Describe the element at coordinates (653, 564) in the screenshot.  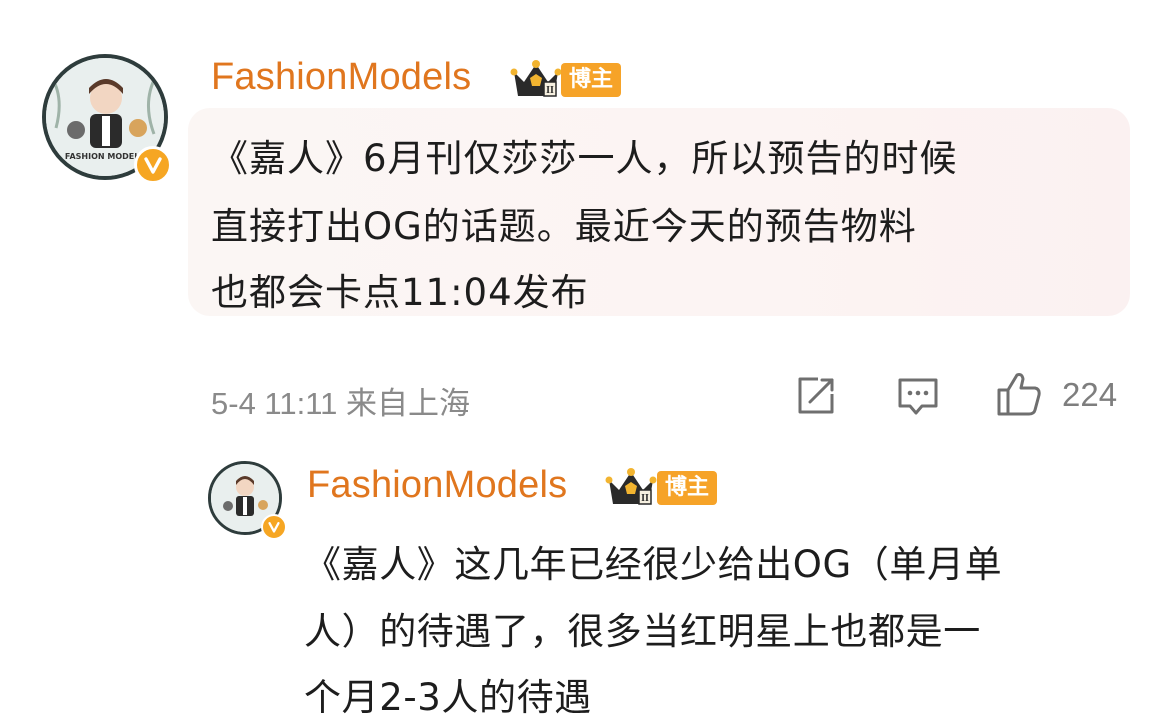
I see `reply-content-line-1: 《嘉人》这几年已经很少给出OG（单月单` at that location.